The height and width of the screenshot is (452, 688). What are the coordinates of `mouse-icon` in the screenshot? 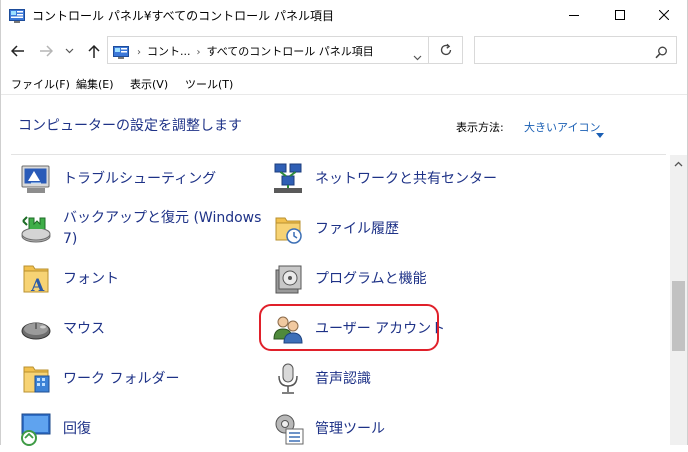 It's located at (36, 329).